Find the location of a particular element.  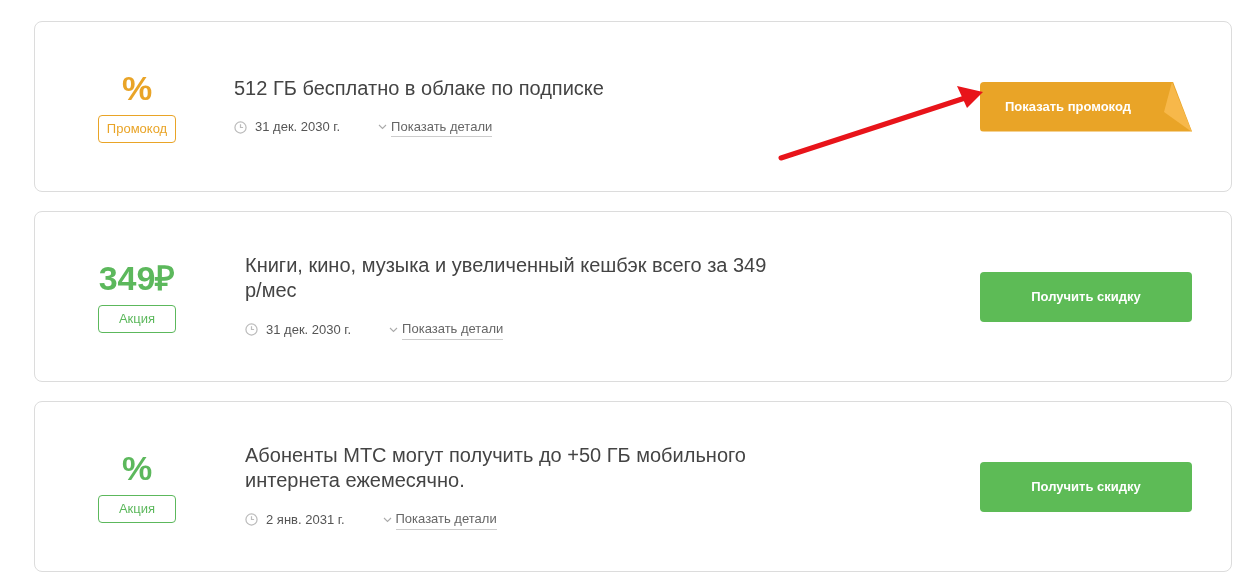

expiry-date: 2 янв. 2031 г. is located at coordinates (305, 519).